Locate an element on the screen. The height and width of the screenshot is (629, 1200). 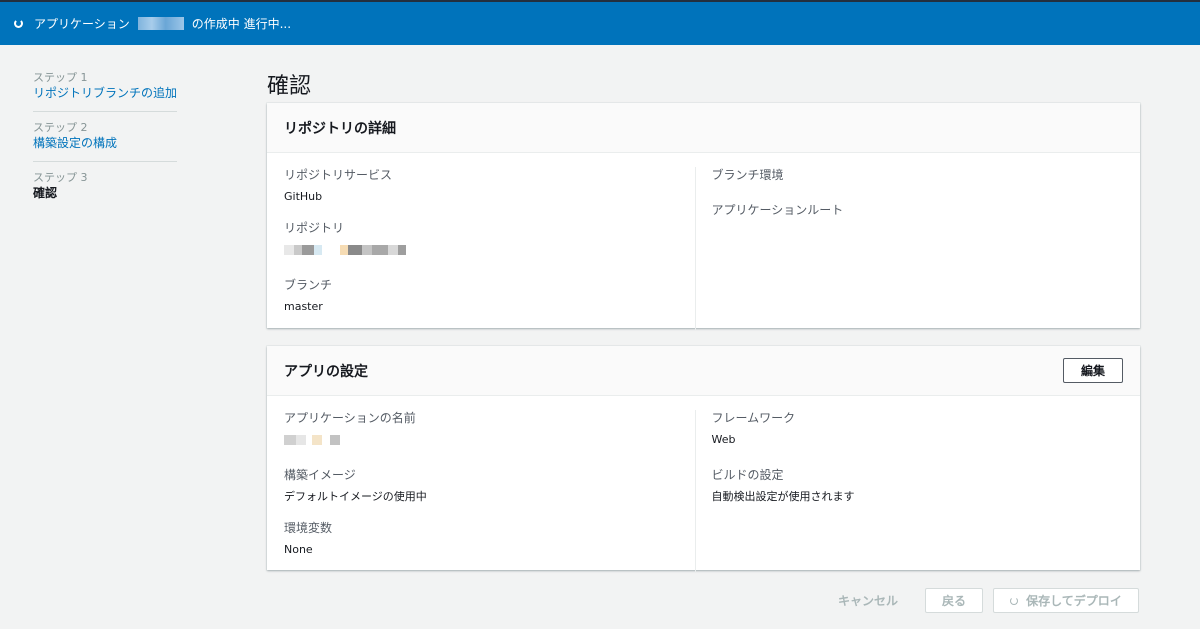
redacted-repository-value is located at coordinates (489, 250).